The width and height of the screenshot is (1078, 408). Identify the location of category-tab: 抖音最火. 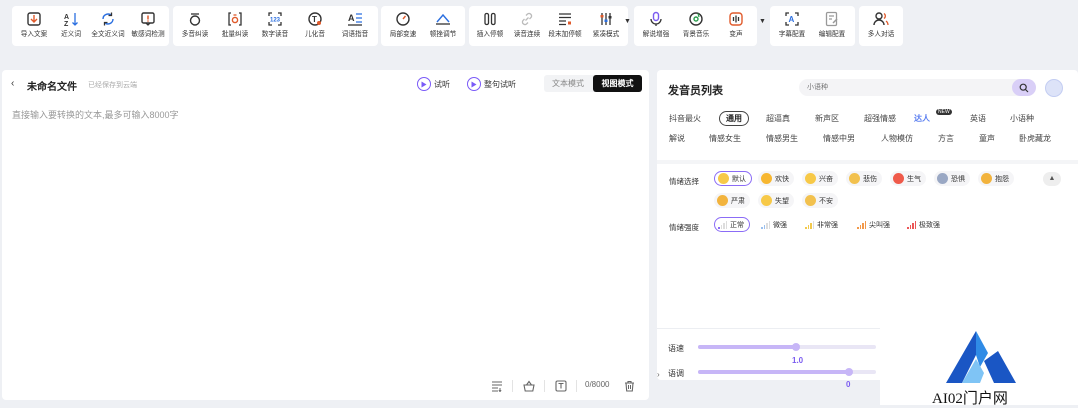
(685, 118).